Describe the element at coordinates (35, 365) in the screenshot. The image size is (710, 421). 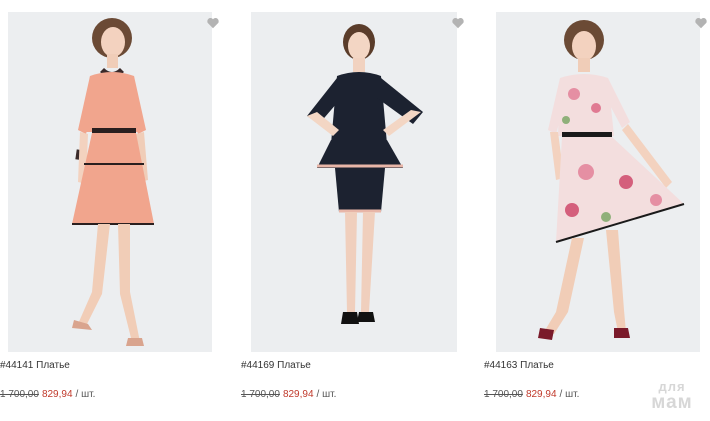
I see `product-name: #44141 Платье` at that location.